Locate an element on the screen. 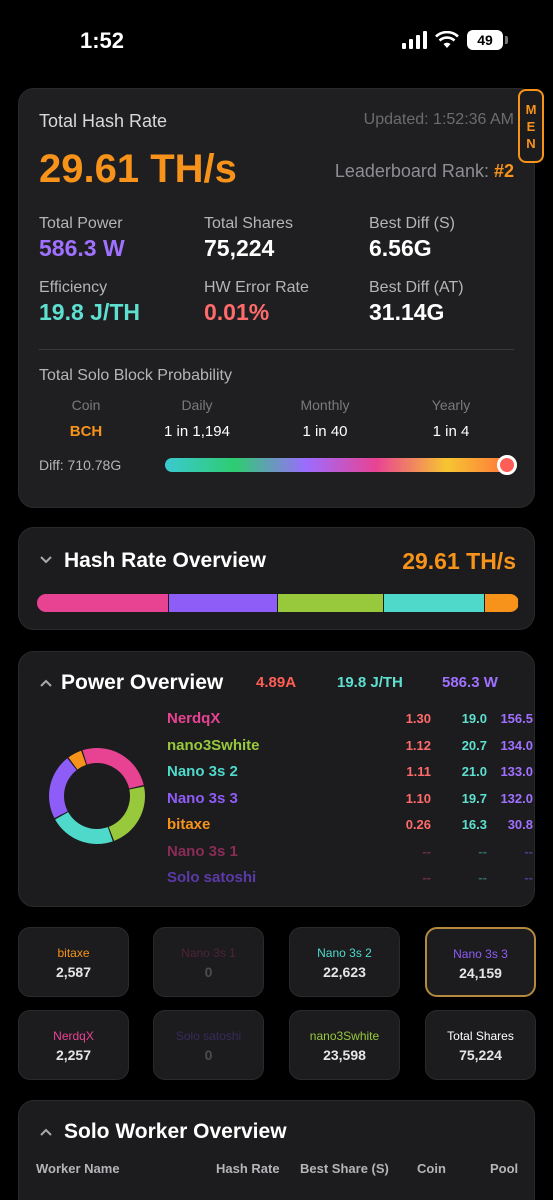 The image size is (553, 1200). rank-label: Leaderboard Rank: is located at coordinates (411, 171).